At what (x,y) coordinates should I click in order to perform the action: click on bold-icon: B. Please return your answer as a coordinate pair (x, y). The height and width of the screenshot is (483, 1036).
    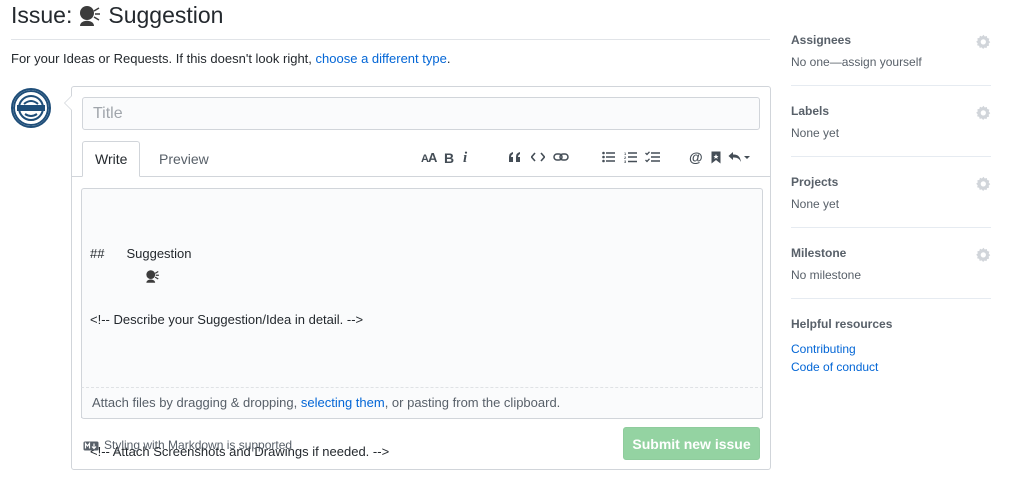
    Looking at the image, I should click on (449, 157).